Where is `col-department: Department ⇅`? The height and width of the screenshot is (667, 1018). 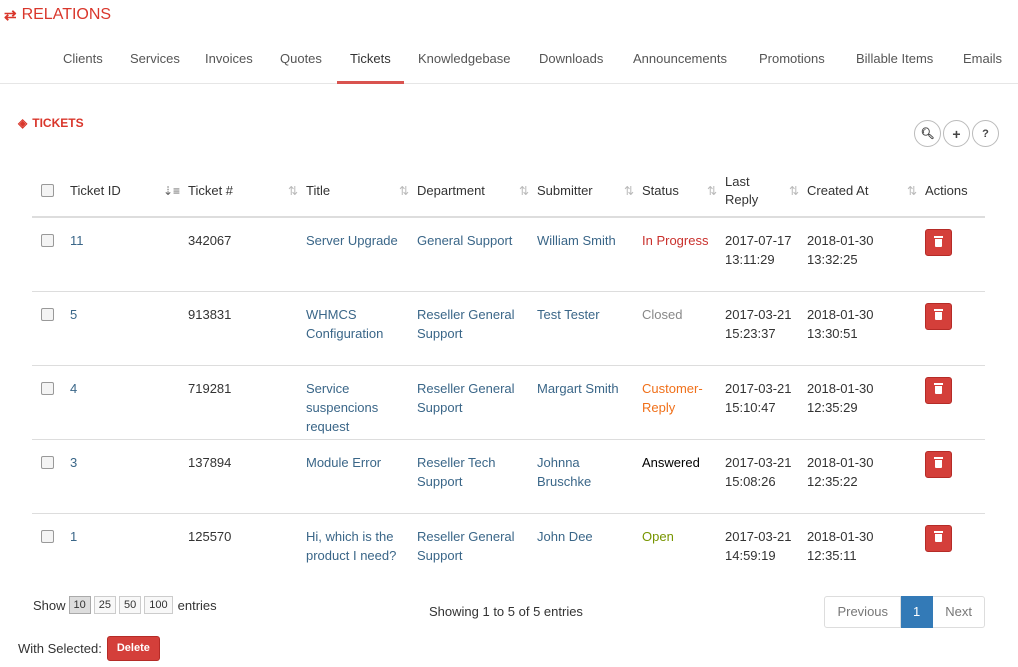 col-department: Department ⇅ is located at coordinates (477, 191).